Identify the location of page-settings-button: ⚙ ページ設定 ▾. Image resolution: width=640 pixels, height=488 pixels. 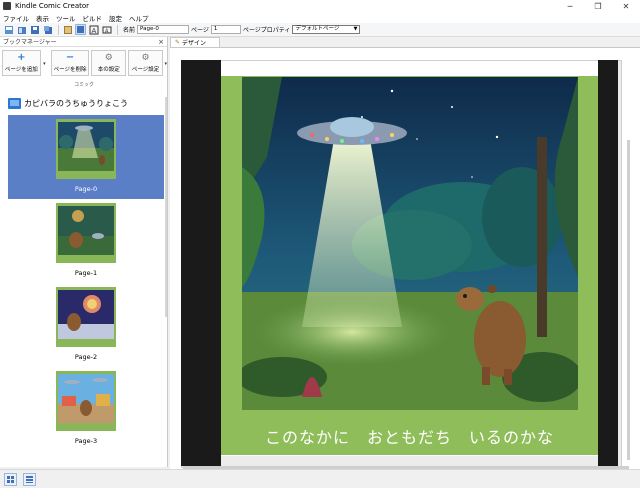
(147, 63).